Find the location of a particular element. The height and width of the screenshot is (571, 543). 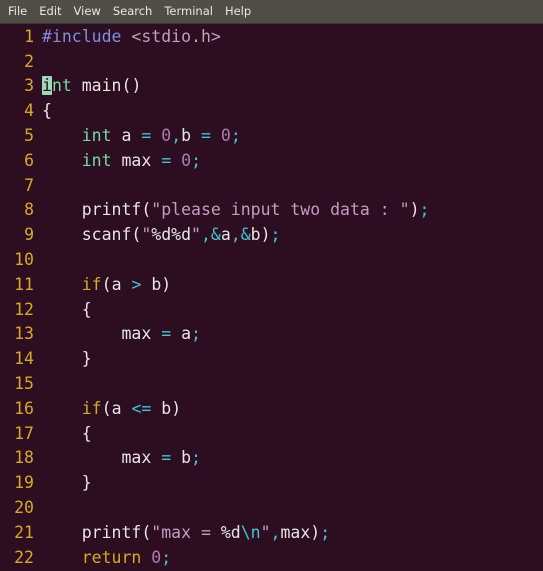

line-number: 19 is located at coordinates (24, 483).